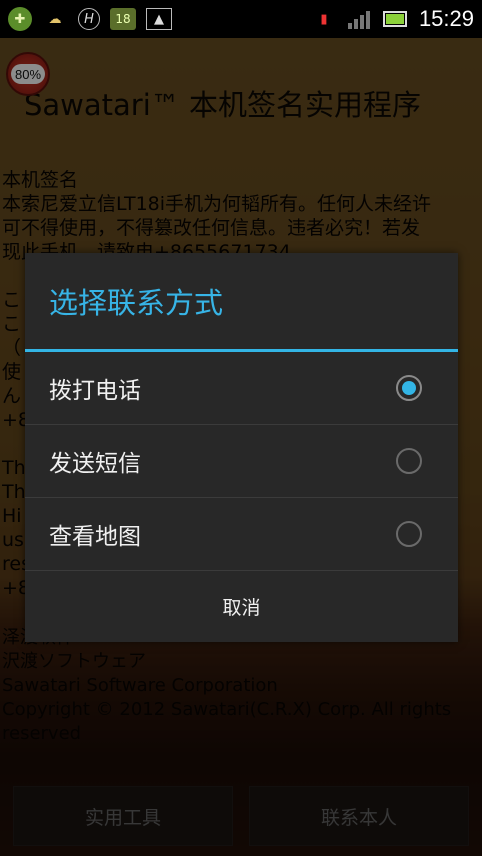  I want to click on h-icon: H, so click(89, 19).